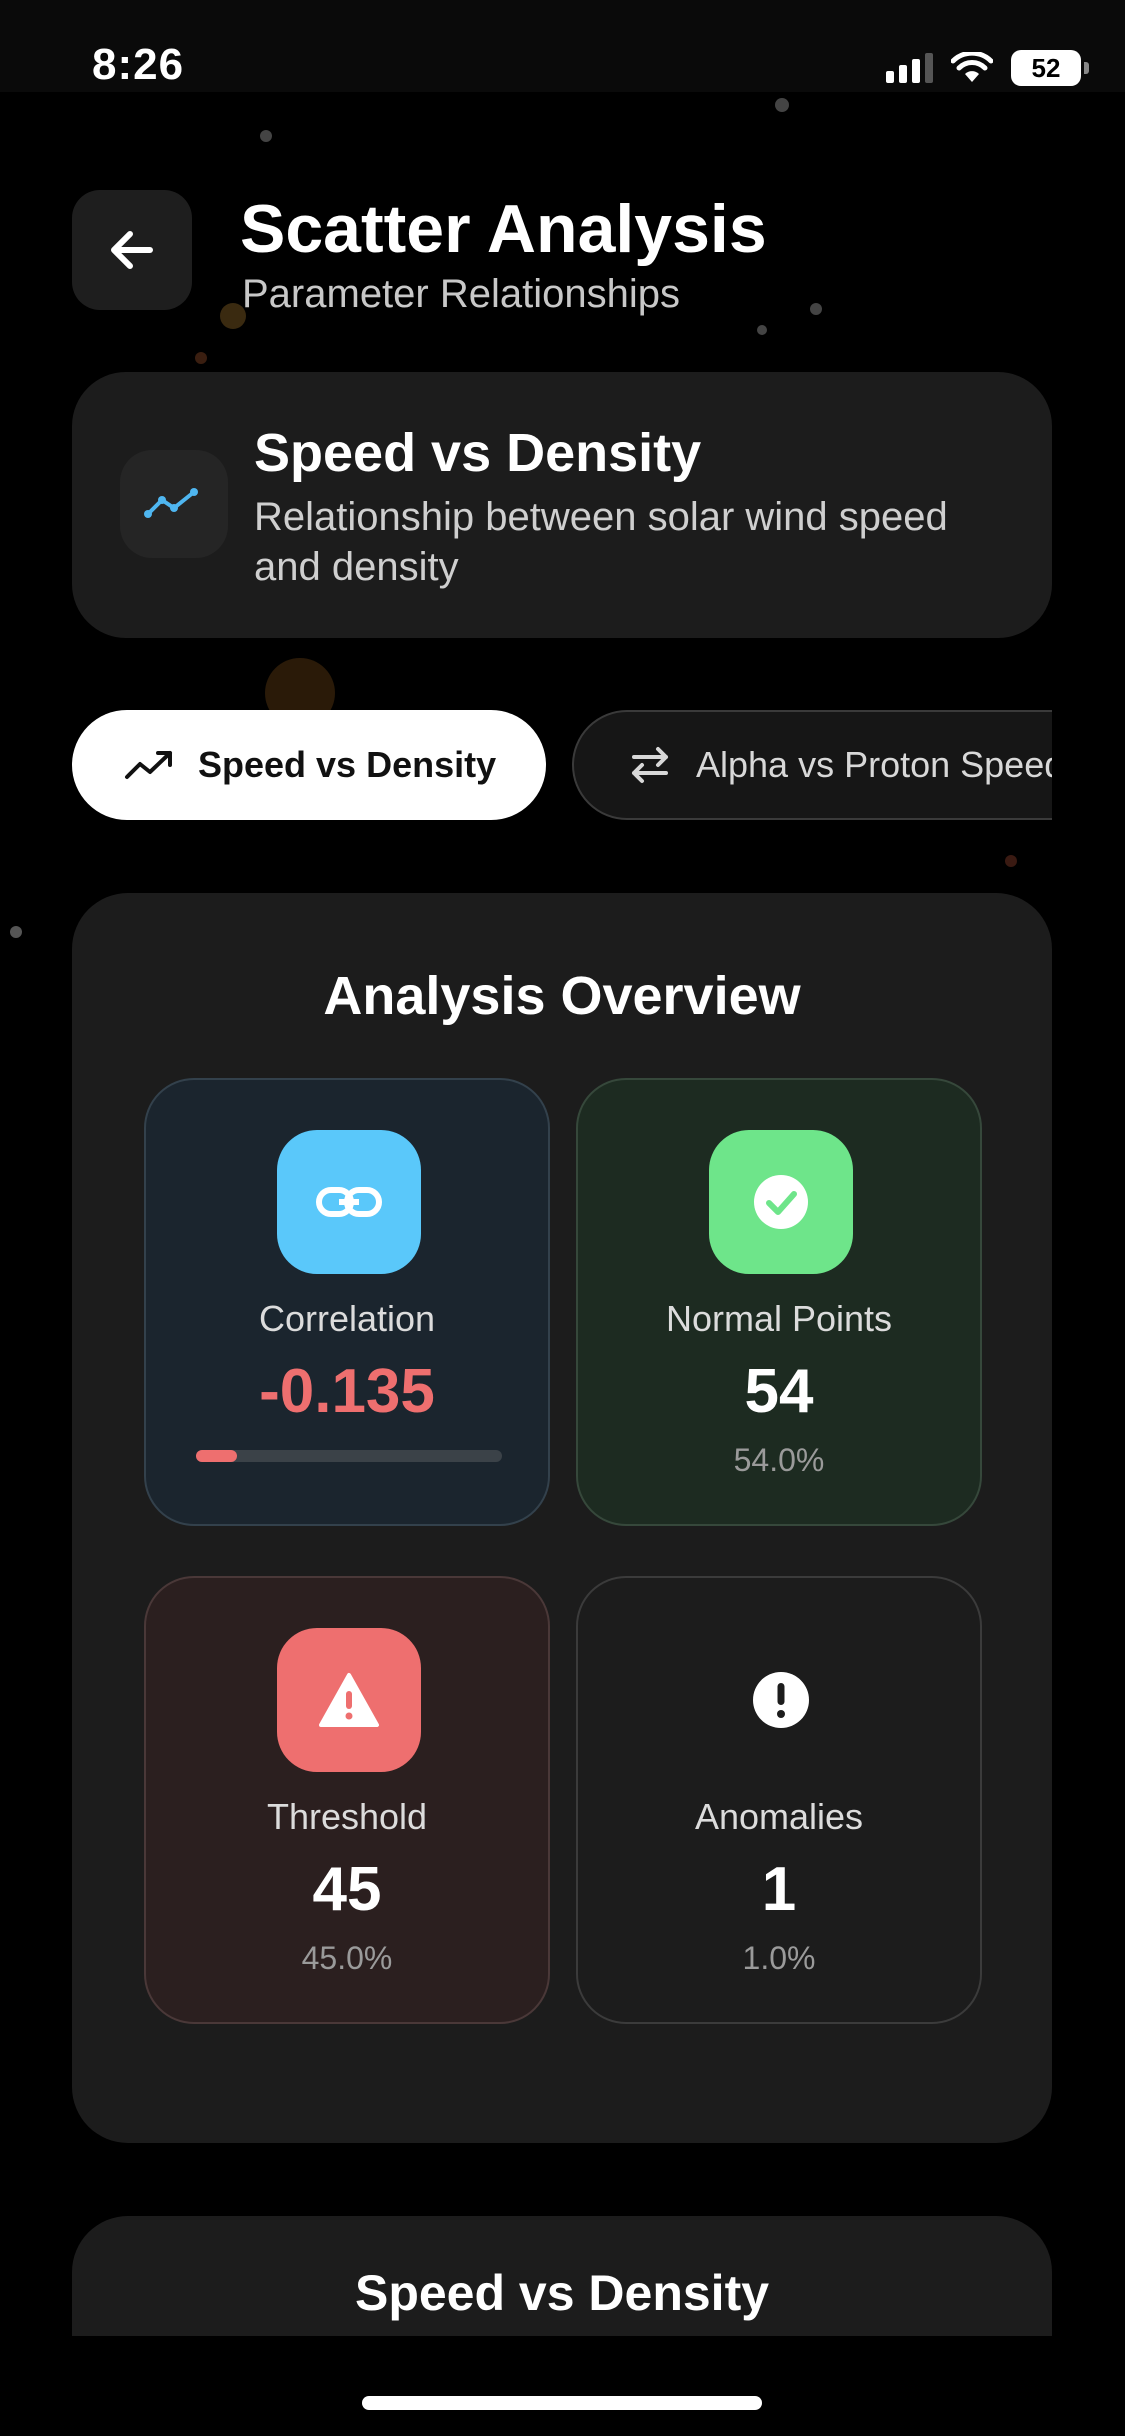 The height and width of the screenshot is (2436, 1125). I want to click on page-subtitle: Parameter Relationships, so click(461, 294).